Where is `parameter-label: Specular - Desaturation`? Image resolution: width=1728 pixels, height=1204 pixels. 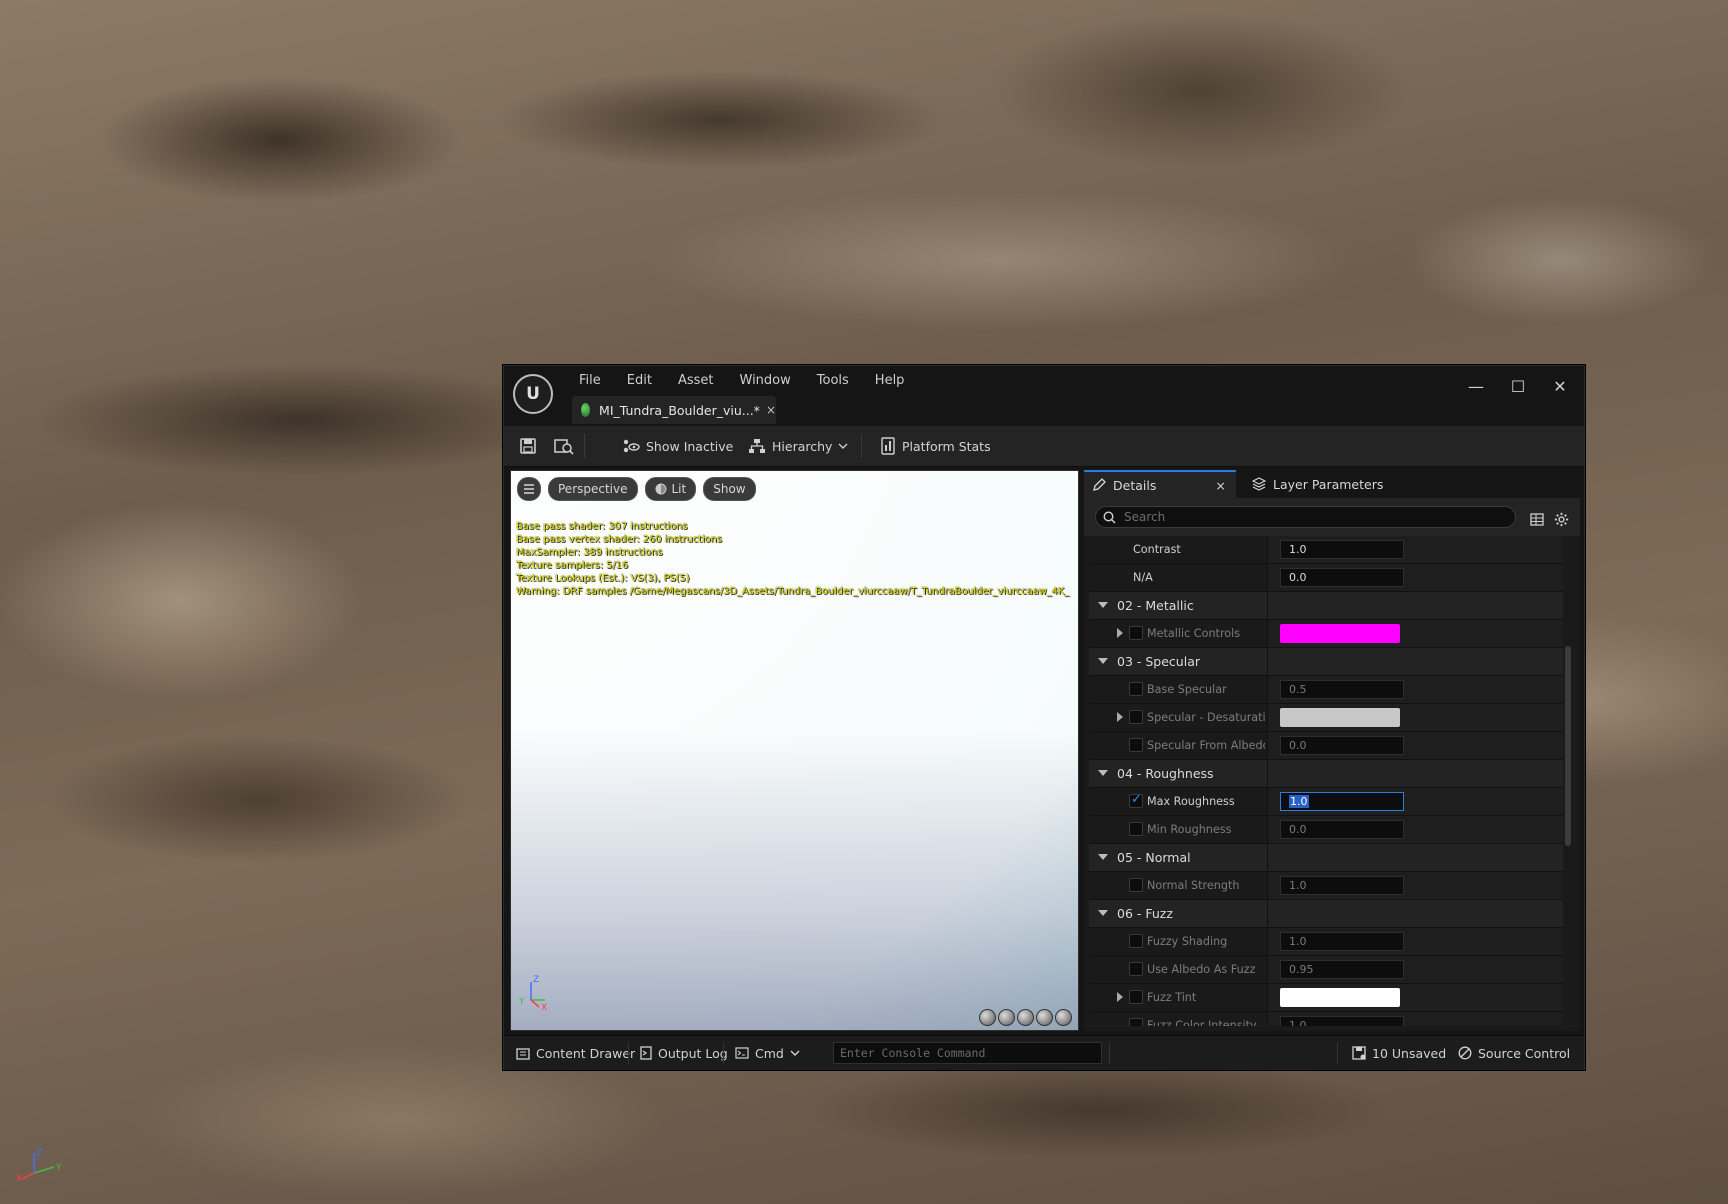 parameter-label: Specular - Desaturation is located at coordinates (1206, 717).